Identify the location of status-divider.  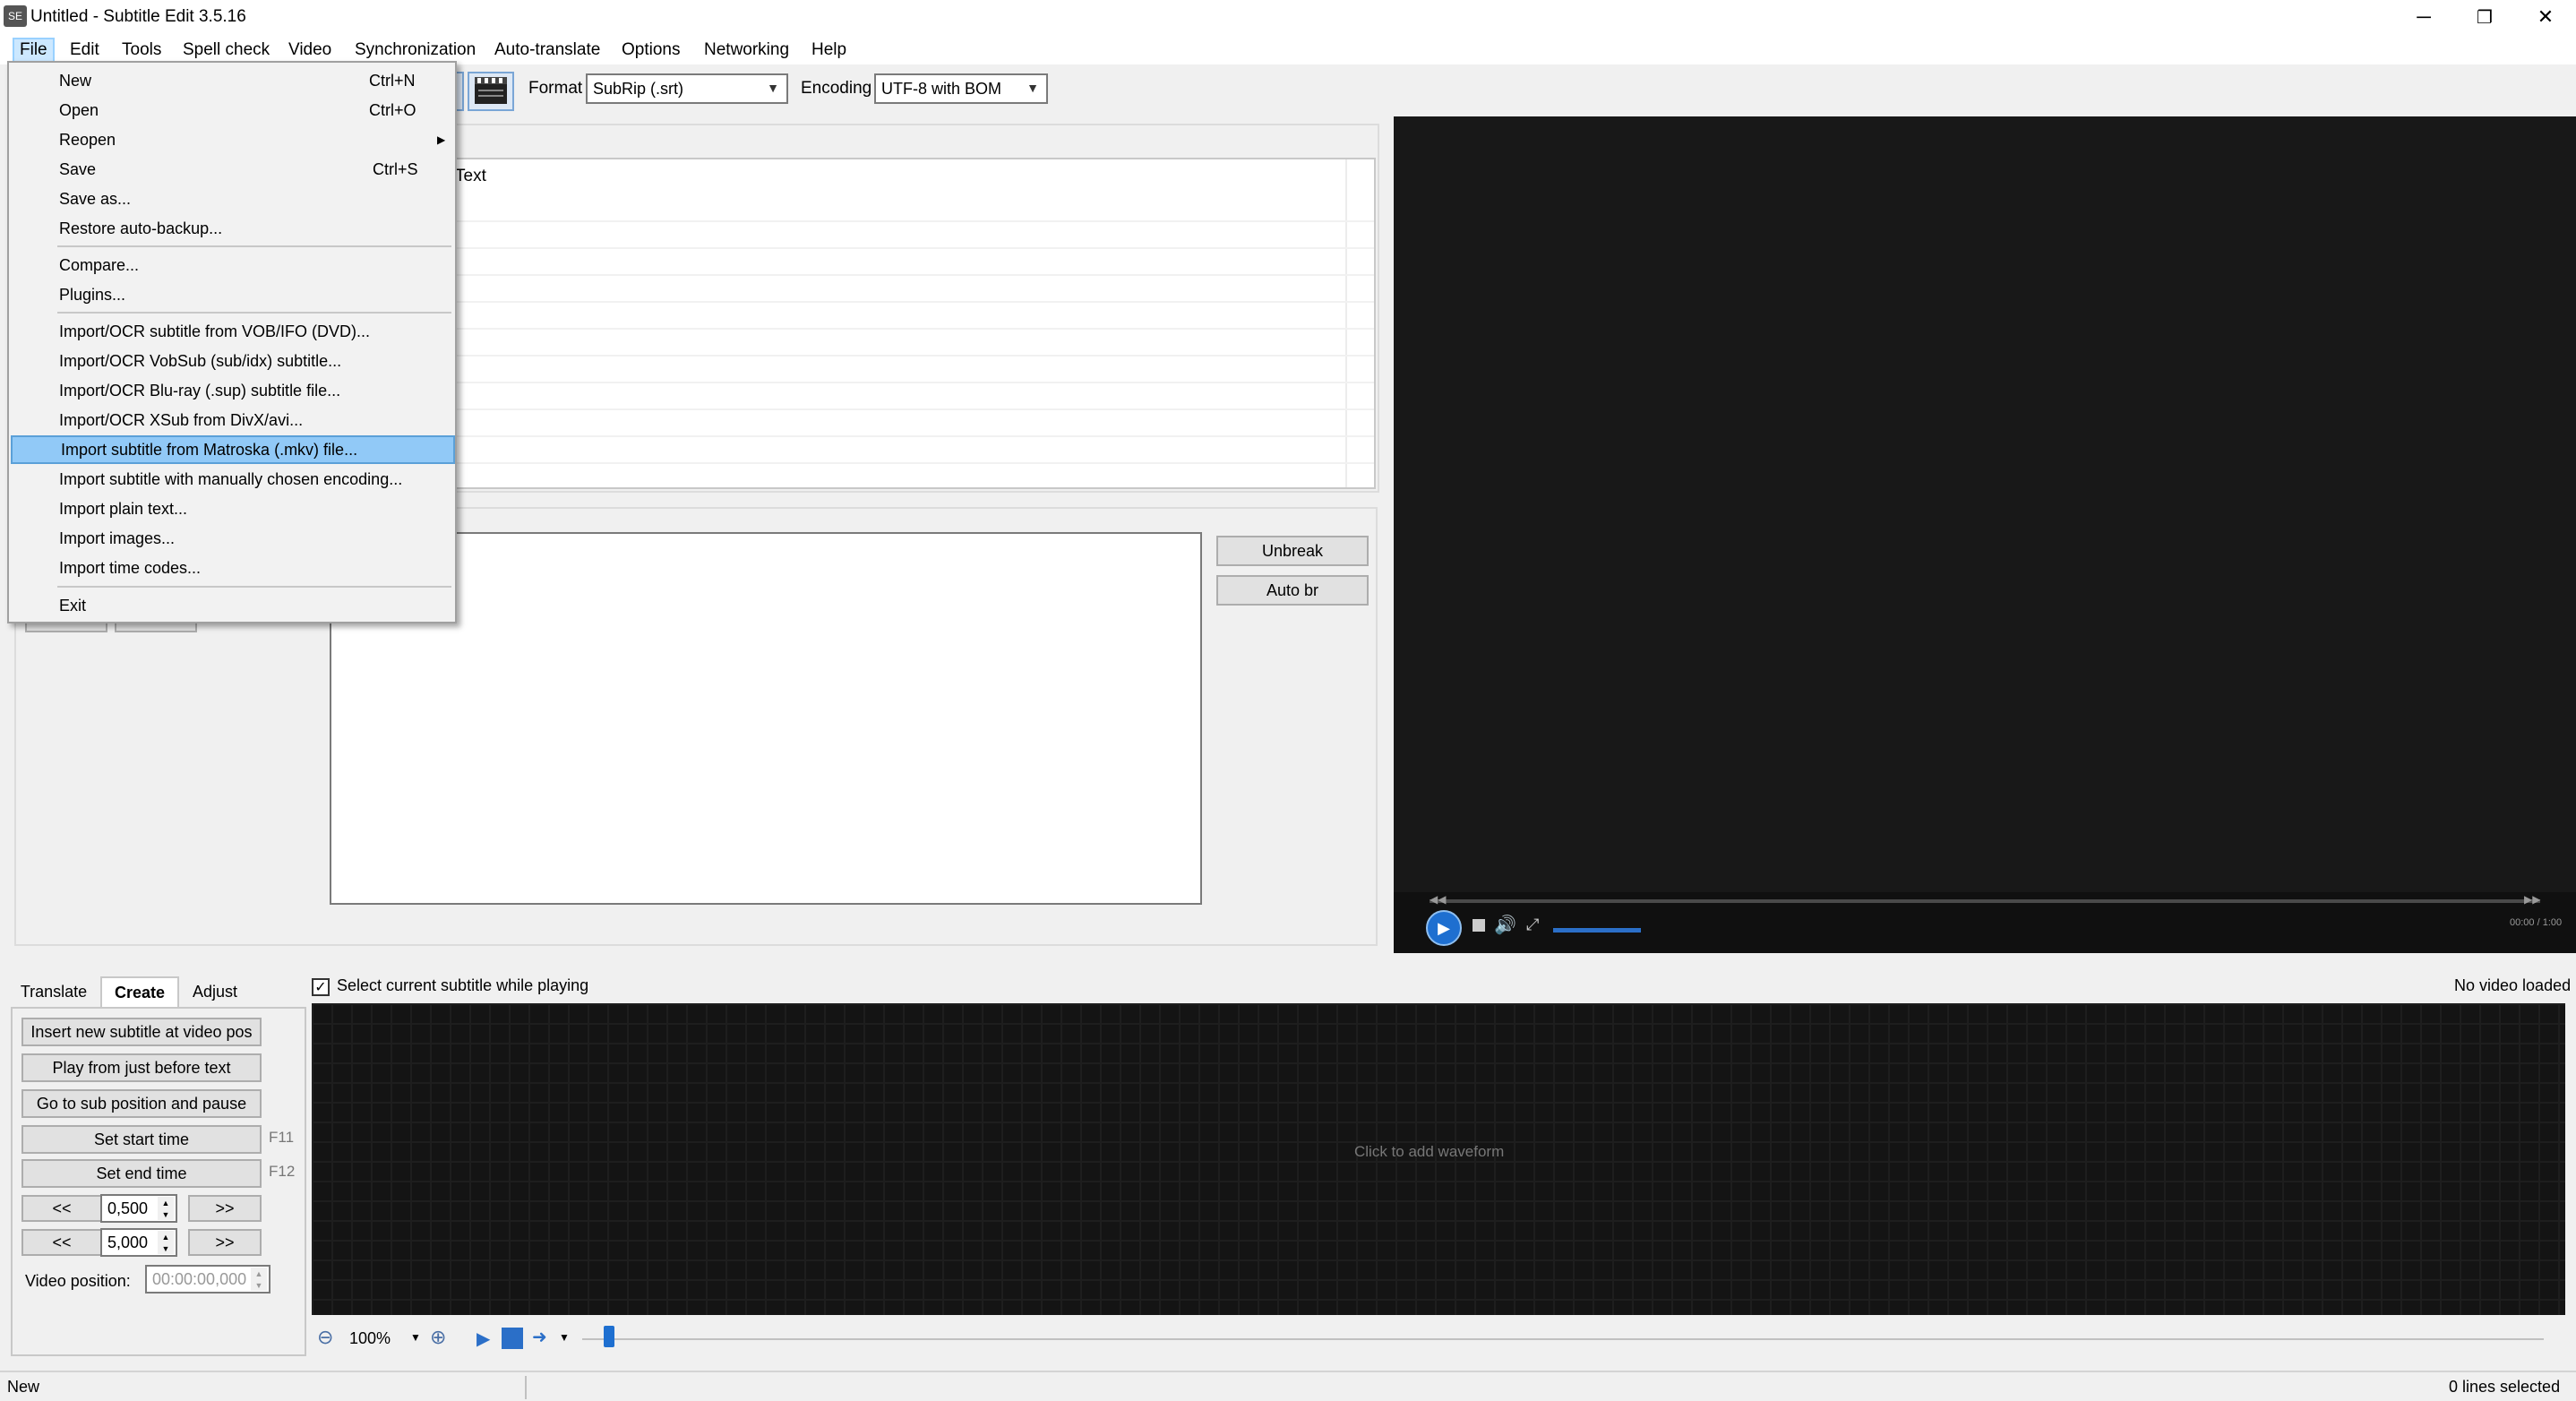
(526, 1387).